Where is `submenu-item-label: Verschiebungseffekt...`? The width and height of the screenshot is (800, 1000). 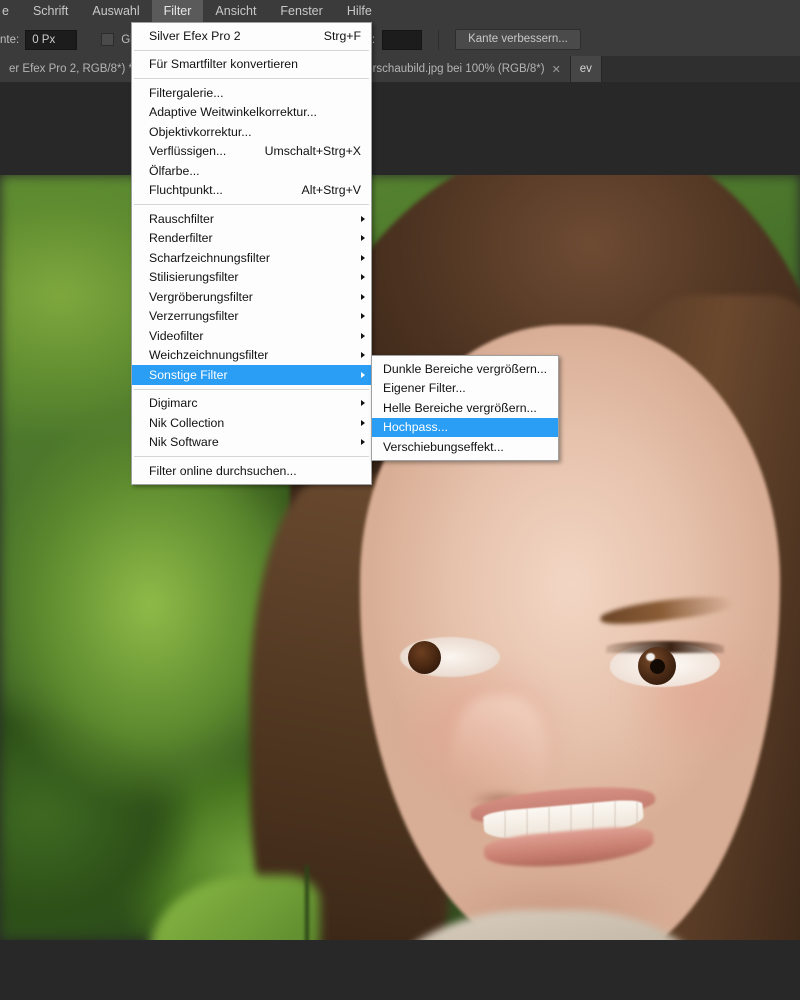
submenu-item-label: Verschiebungseffekt... is located at coordinates (443, 446).